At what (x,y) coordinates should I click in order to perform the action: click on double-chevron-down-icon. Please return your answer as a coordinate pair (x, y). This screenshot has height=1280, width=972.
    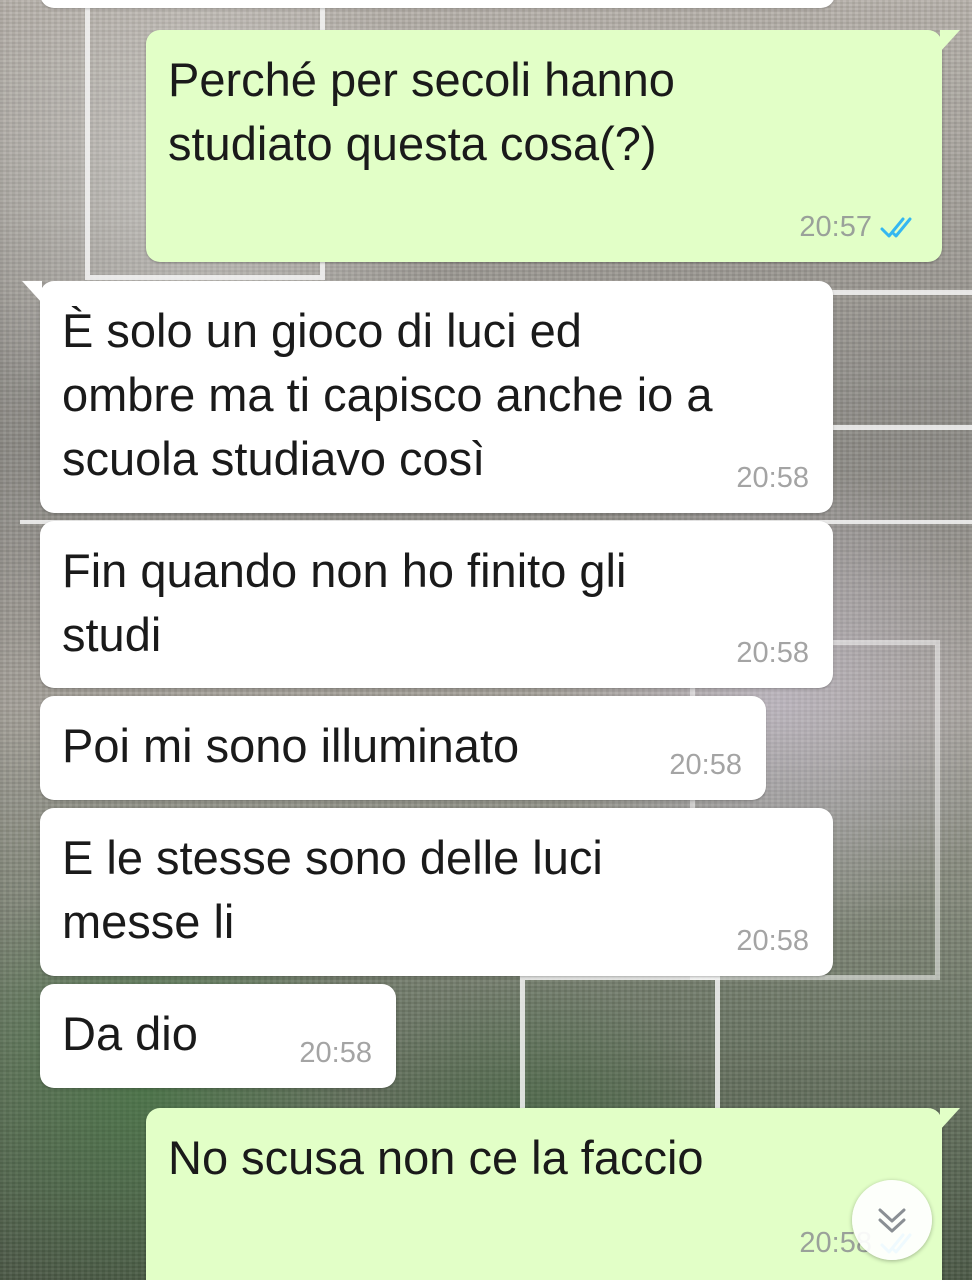
    Looking at the image, I should click on (892, 1220).